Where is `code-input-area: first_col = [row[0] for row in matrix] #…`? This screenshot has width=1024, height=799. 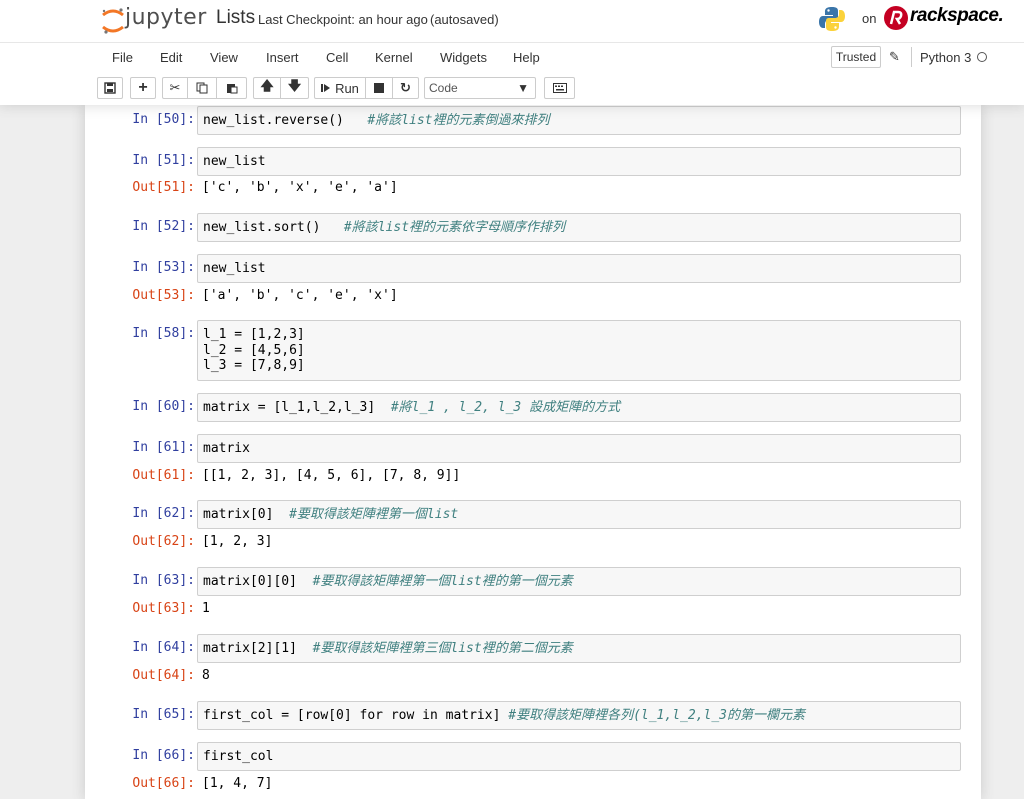 code-input-area: first_col = [row[0] for row in matrix] #… is located at coordinates (579, 715).